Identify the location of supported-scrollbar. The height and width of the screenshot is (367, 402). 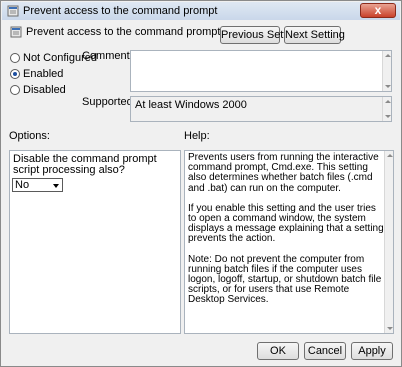
(386, 109).